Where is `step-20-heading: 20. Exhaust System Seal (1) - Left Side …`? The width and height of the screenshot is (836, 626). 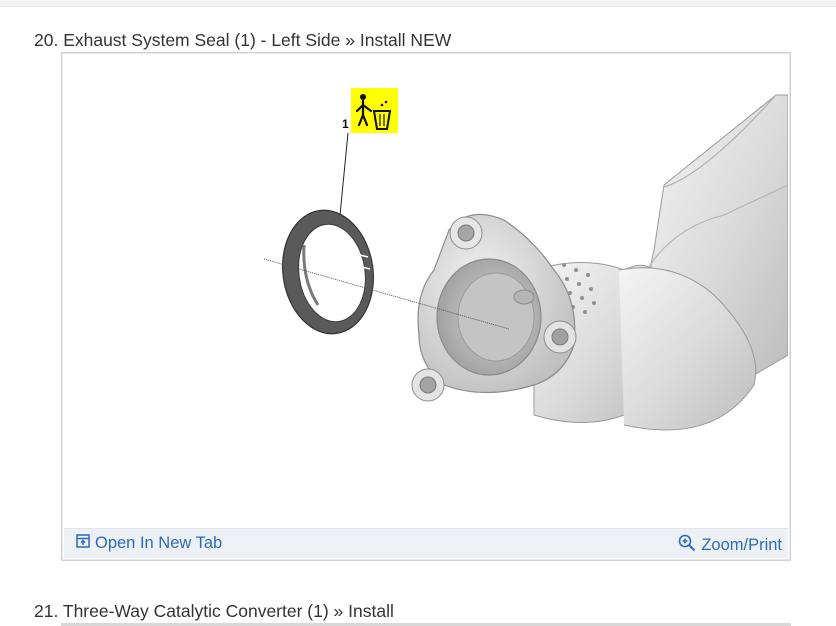
step-20-heading: 20. Exhaust System Seal (1) - Left Side … is located at coordinates (243, 40).